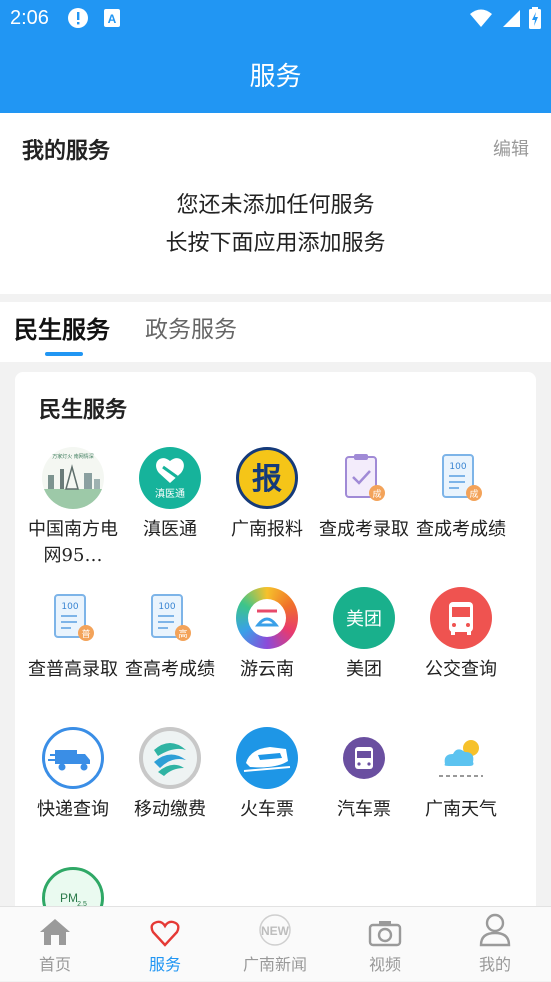  What do you see at coordinates (83, 410) in the screenshot?
I see `section-title: 民生服务` at bounding box center [83, 410].